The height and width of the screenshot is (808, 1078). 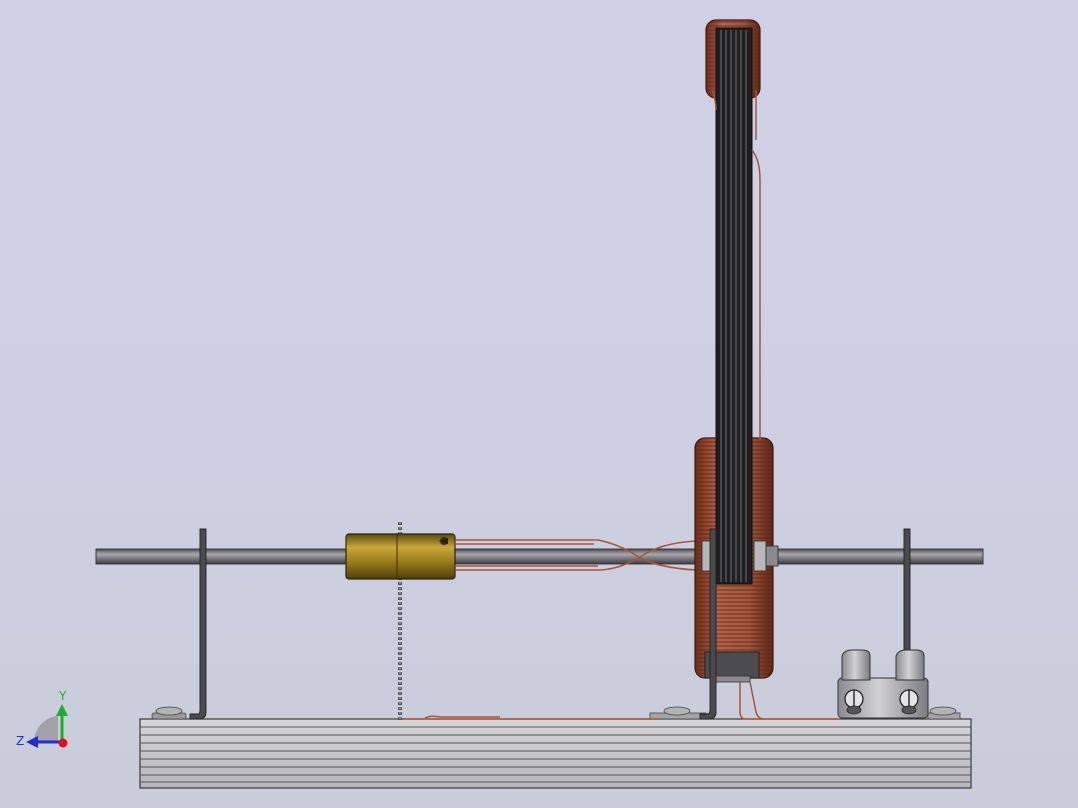 What do you see at coordinates (62, 696) in the screenshot?
I see `y-axis-label: Y` at bounding box center [62, 696].